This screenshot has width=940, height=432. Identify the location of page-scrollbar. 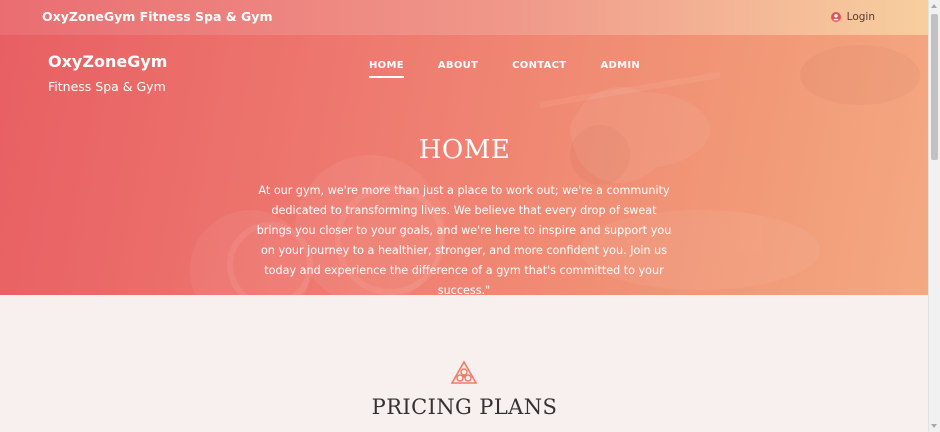
(934, 216).